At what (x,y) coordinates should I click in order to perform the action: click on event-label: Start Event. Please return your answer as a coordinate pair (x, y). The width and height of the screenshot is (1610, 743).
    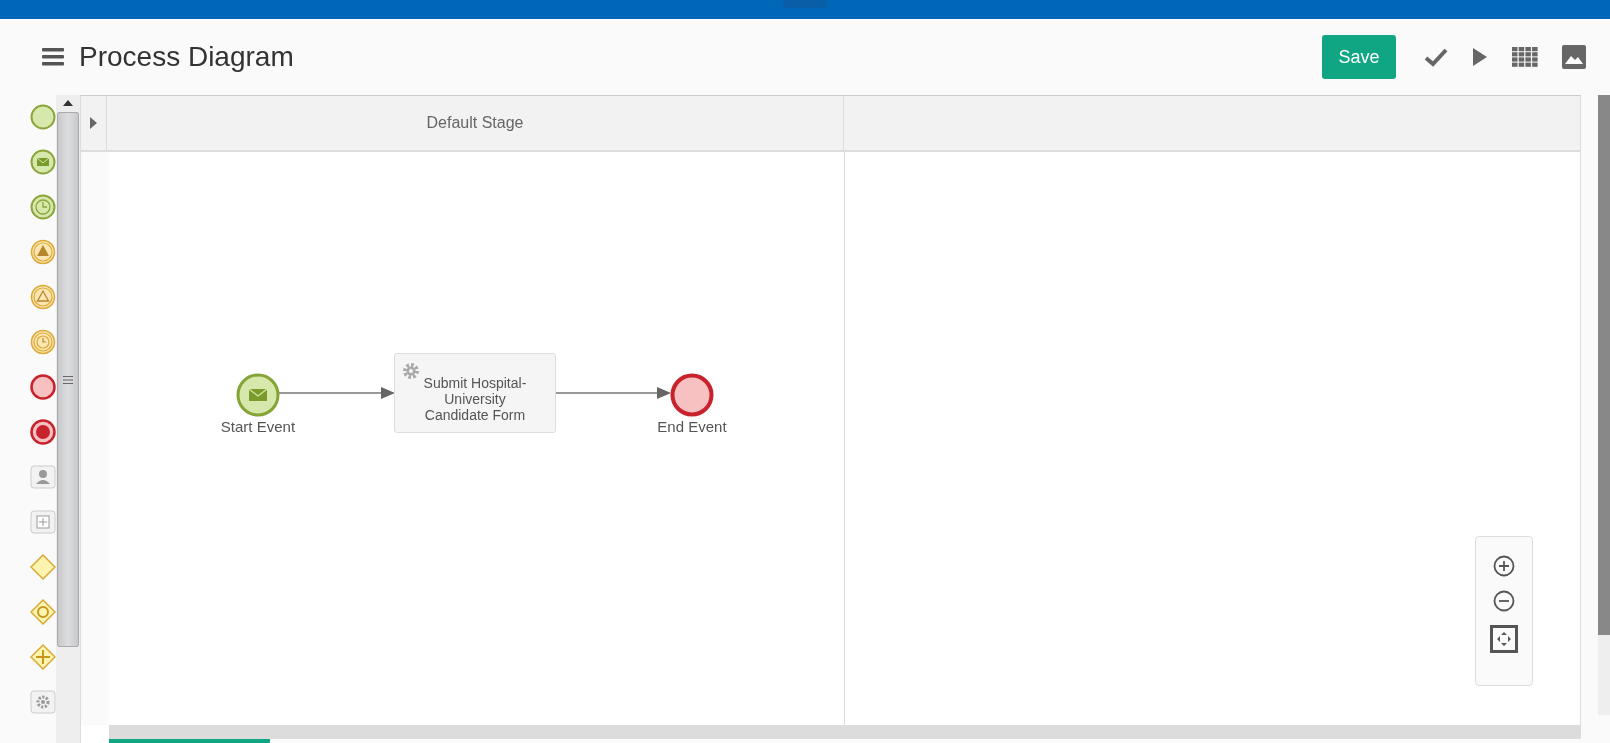
    Looking at the image, I should click on (258, 426).